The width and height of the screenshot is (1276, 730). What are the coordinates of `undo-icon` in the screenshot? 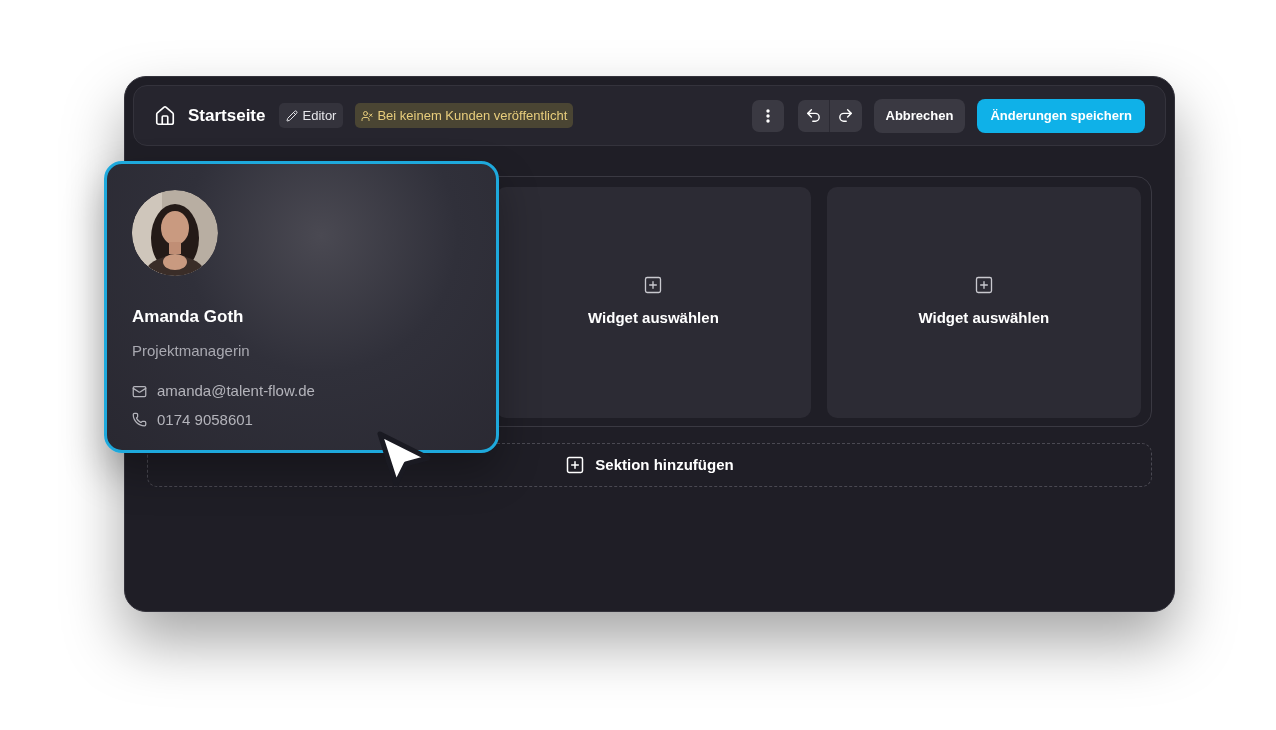 It's located at (813, 115).